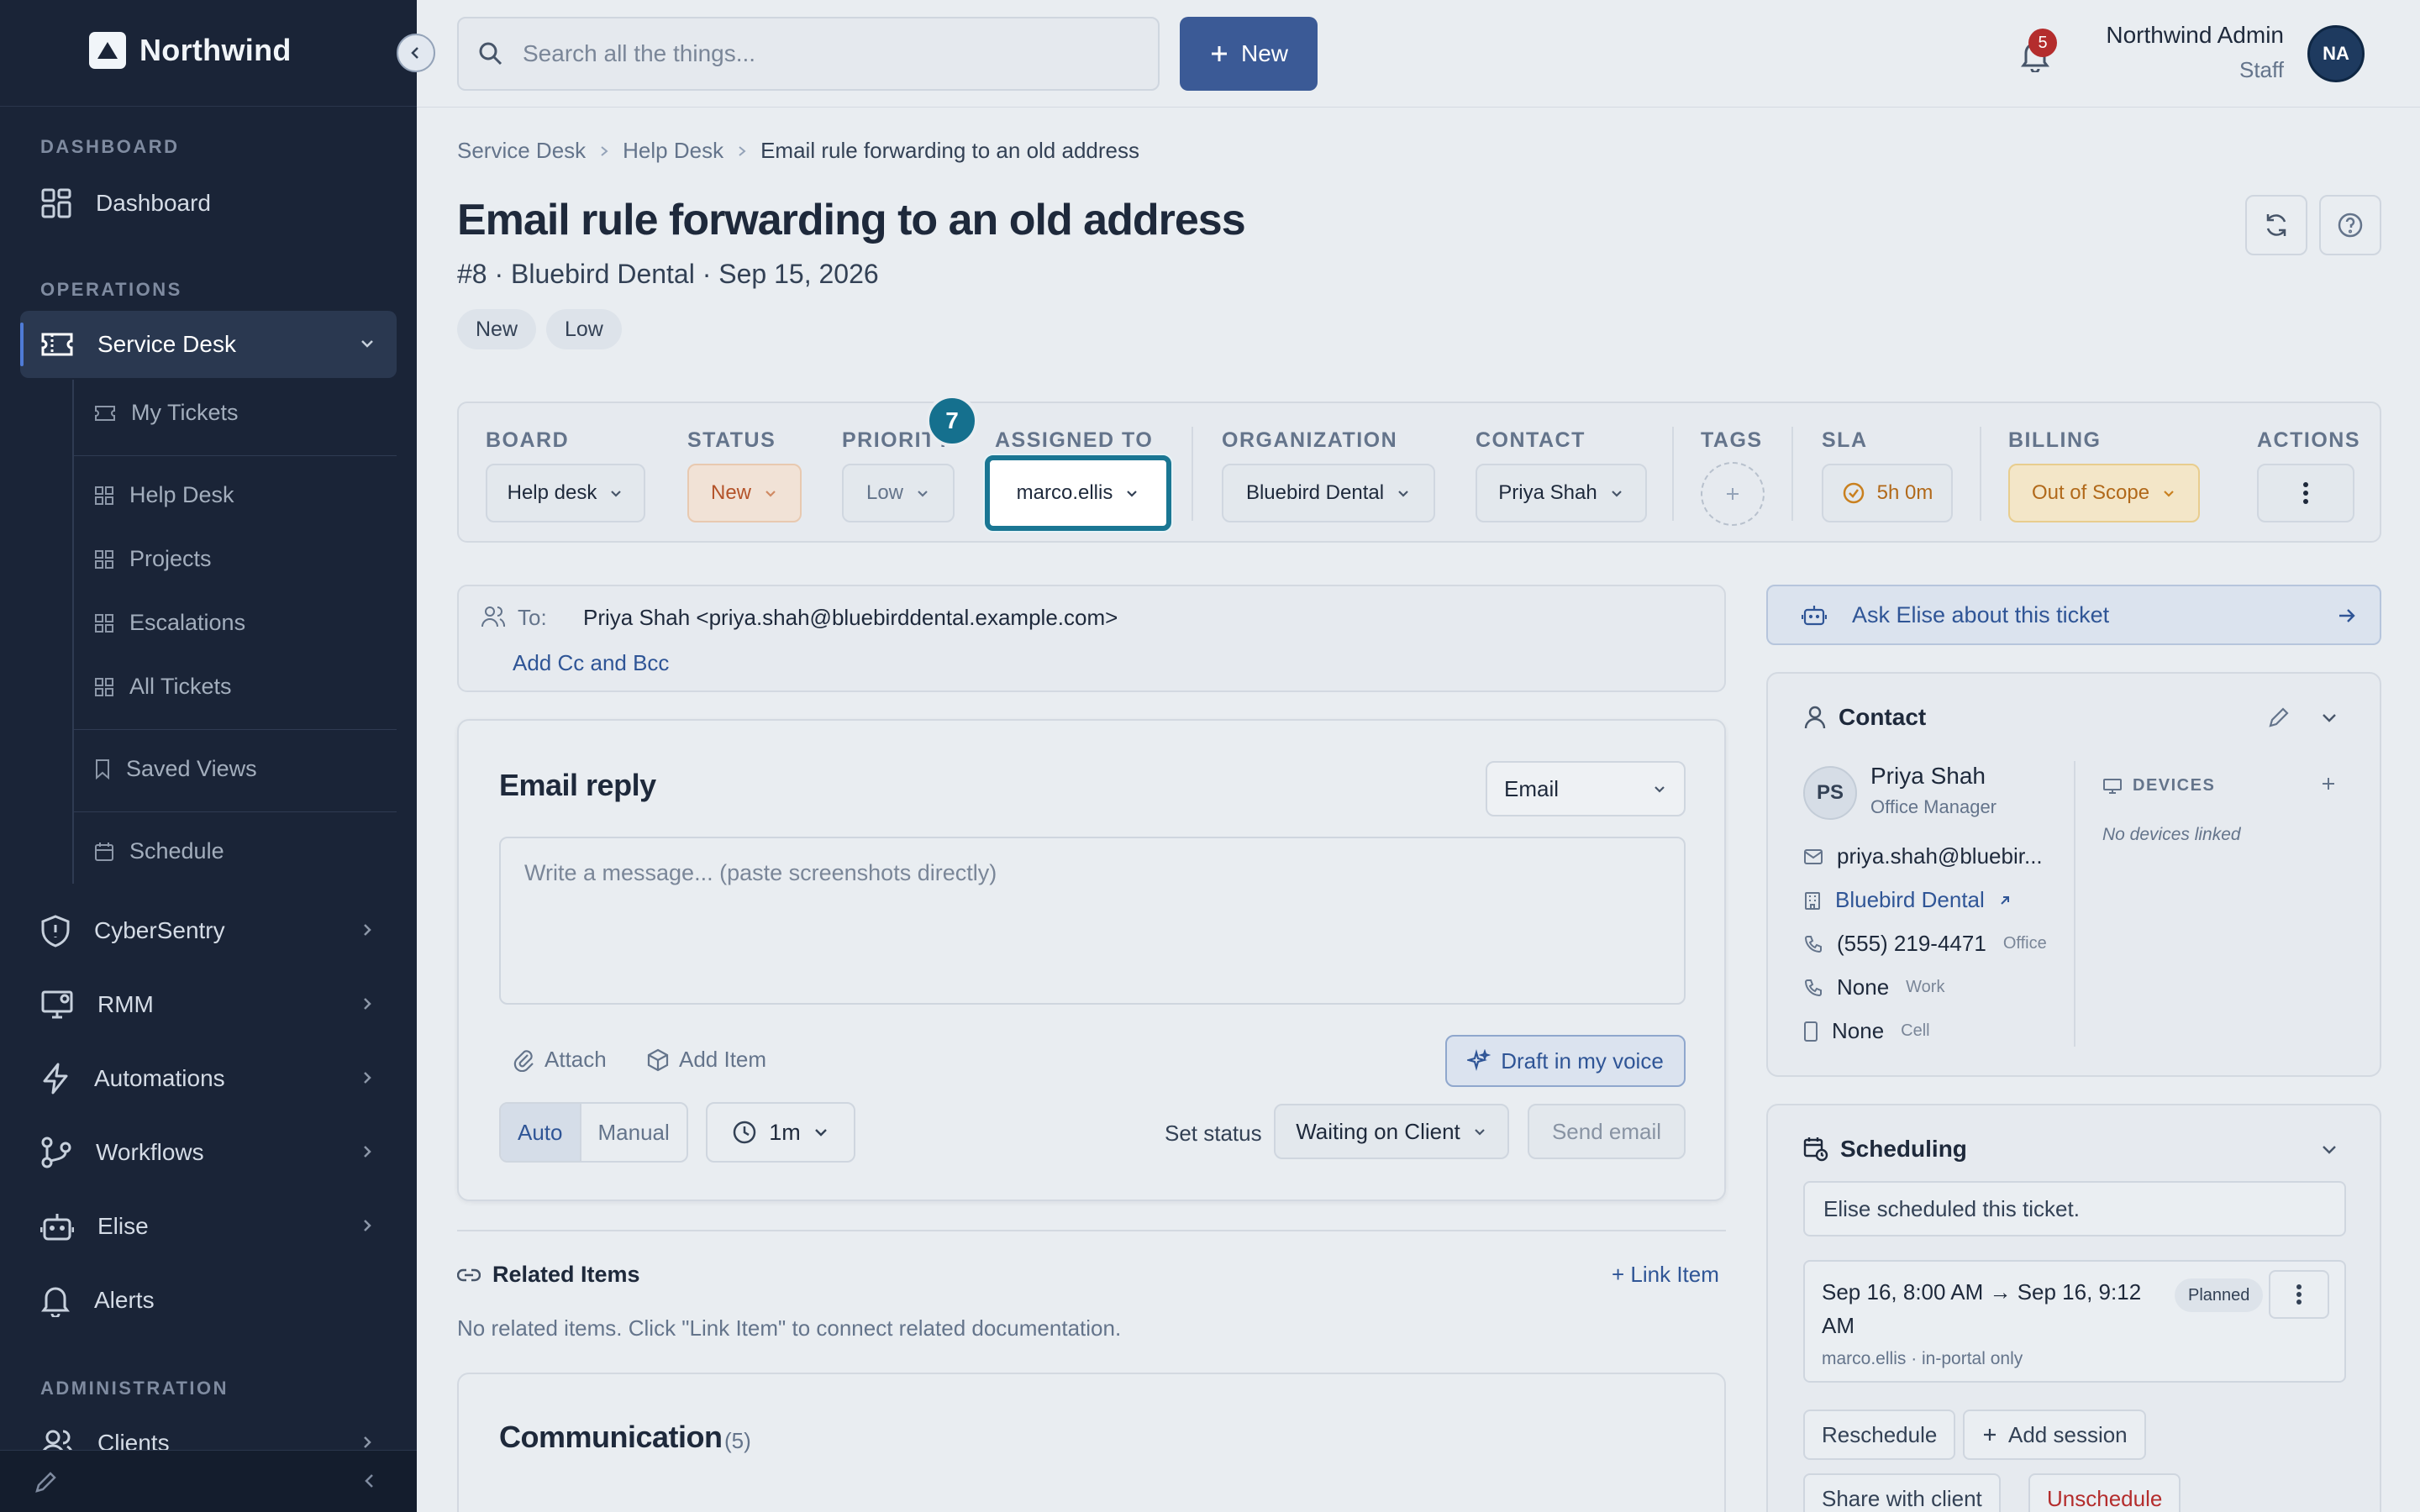 The image size is (2420, 1512). What do you see at coordinates (2329, 783) in the screenshot?
I see `add-device-plus-icon` at bounding box center [2329, 783].